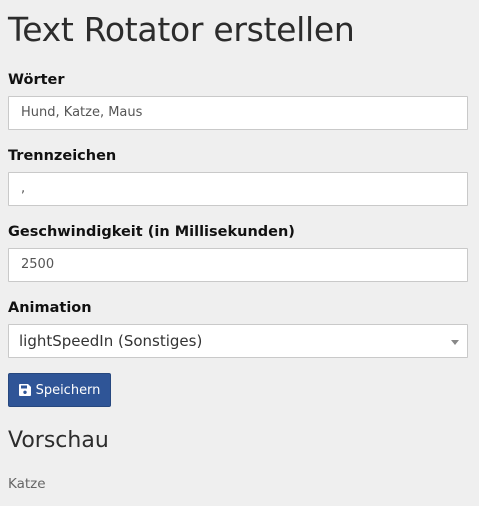  I want to click on dropdown-arrow-icon, so click(455, 342).